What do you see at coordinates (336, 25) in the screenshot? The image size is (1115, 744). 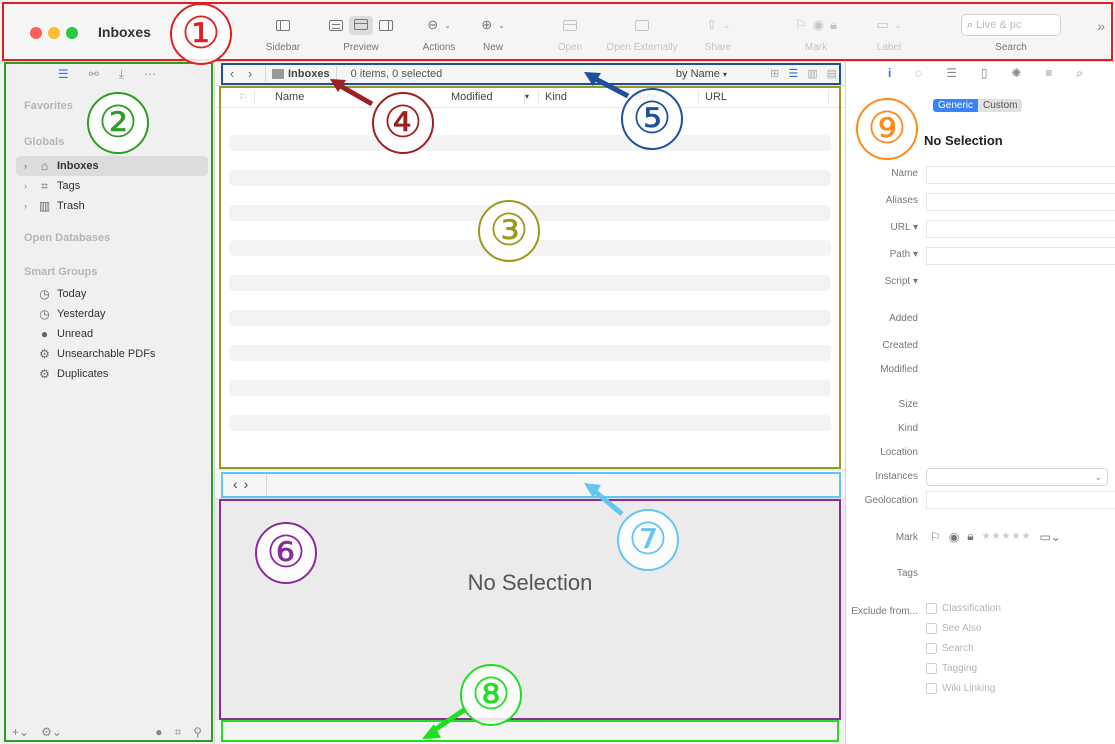 I see `preview-off-icon` at bounding box center [336, 25].